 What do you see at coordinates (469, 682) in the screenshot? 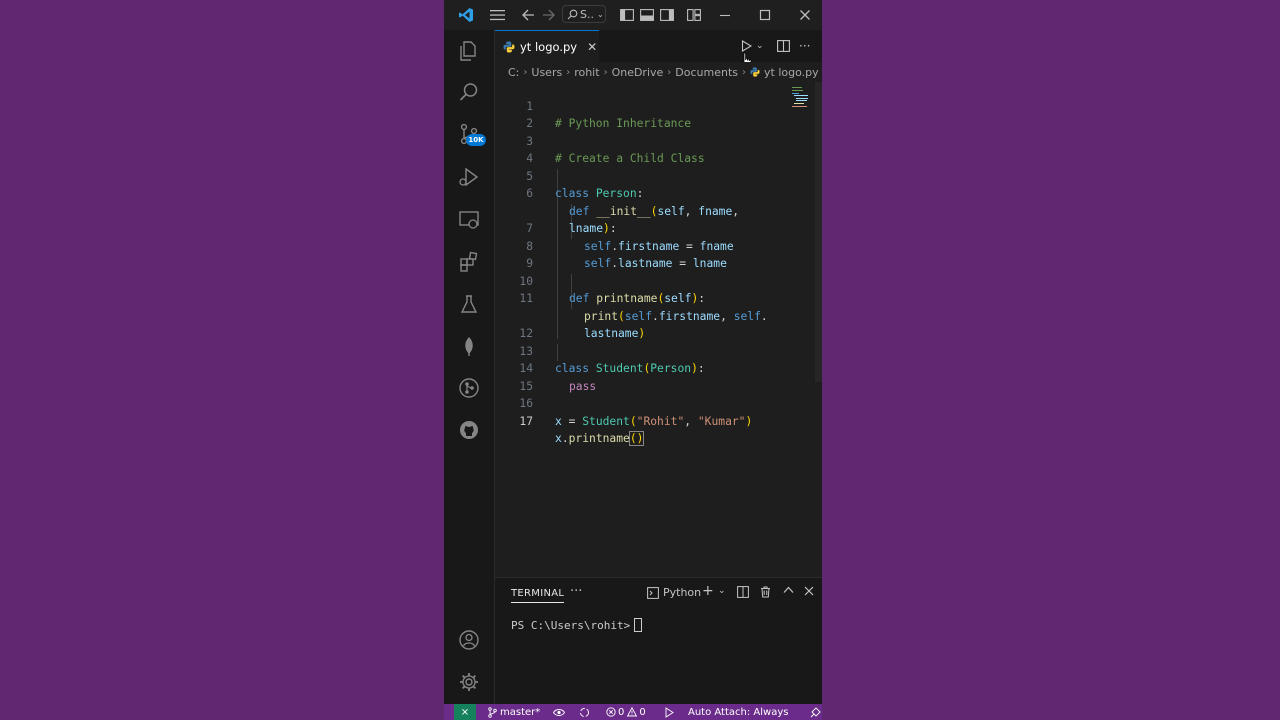
I see `gear-icon` at bounding box center [469, 682].